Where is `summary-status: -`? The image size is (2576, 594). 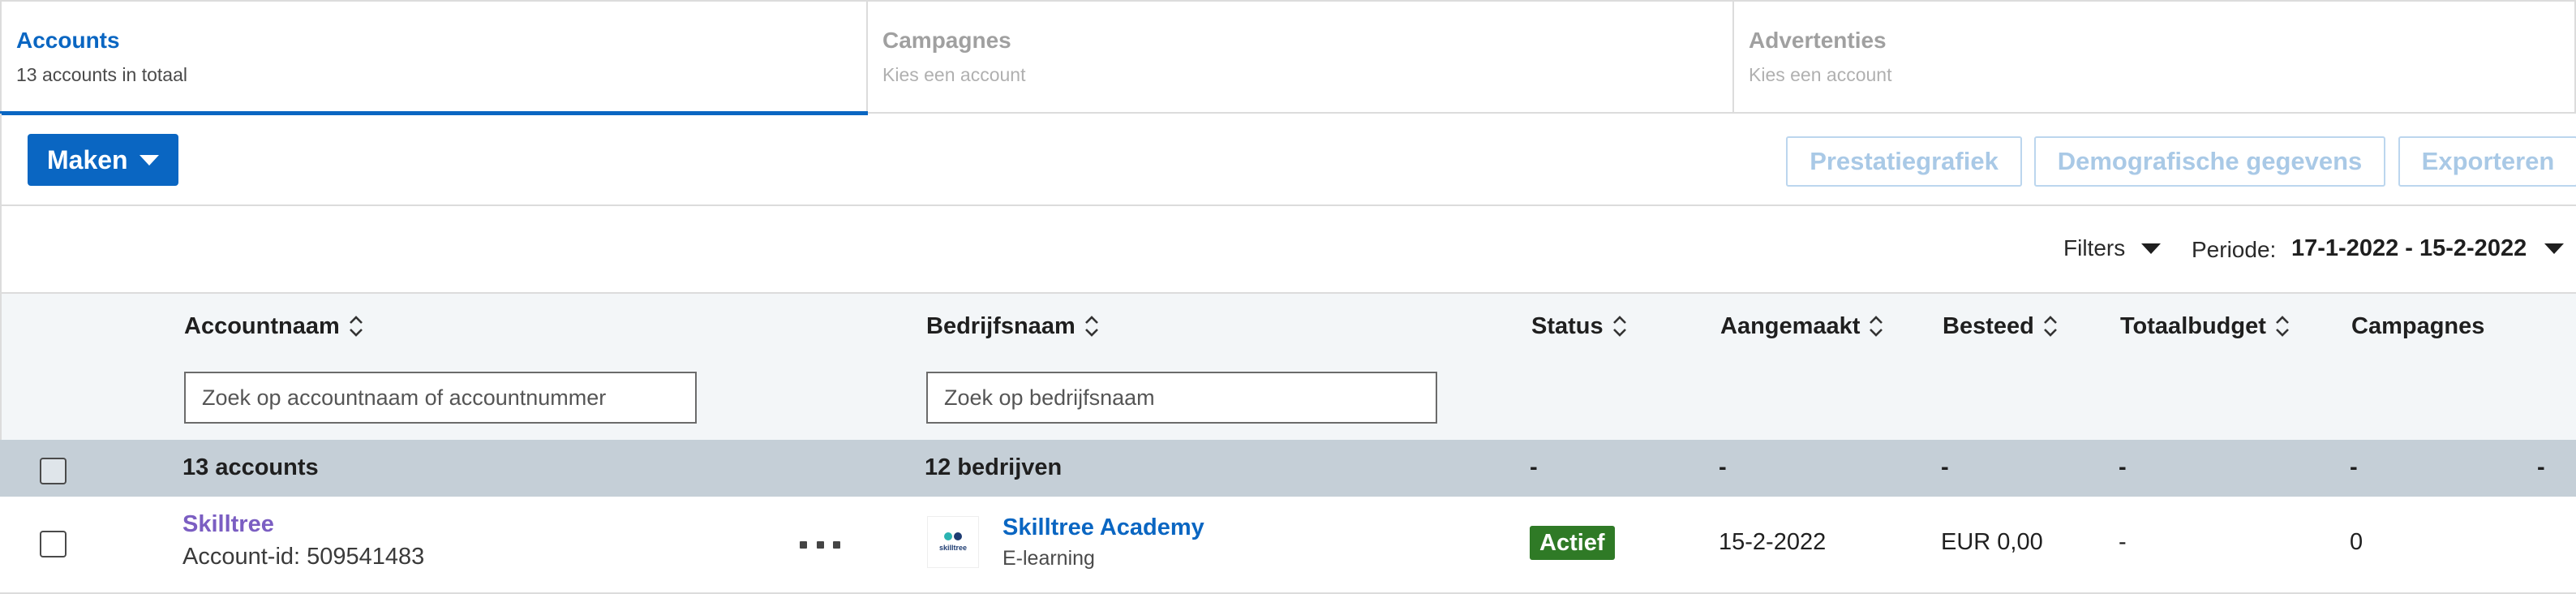
summary-status: - is located at coordinates (1534, 467).